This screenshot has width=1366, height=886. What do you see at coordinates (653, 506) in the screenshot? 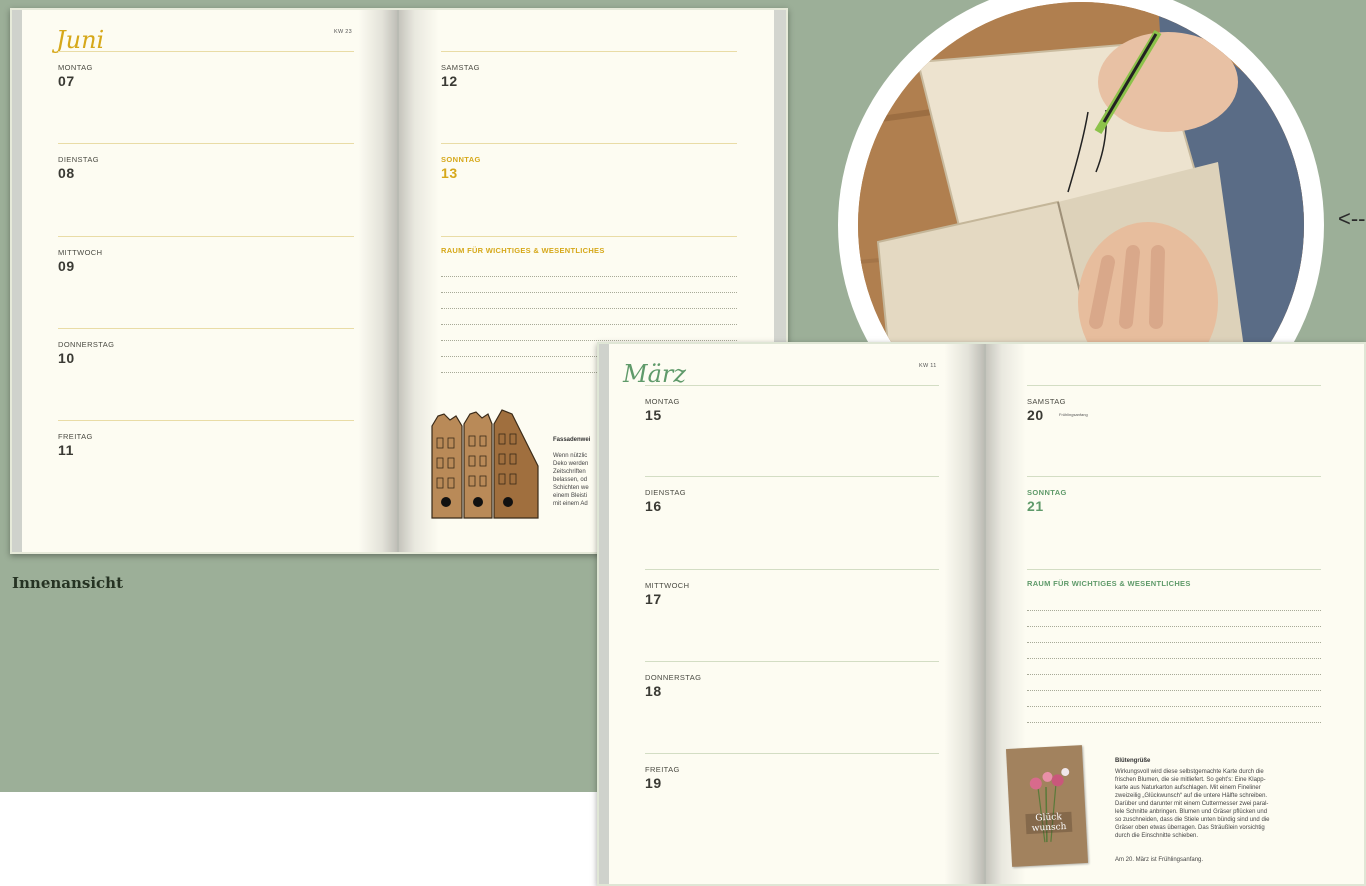
I see `day-number: 16` at bounding box center [653, 506].